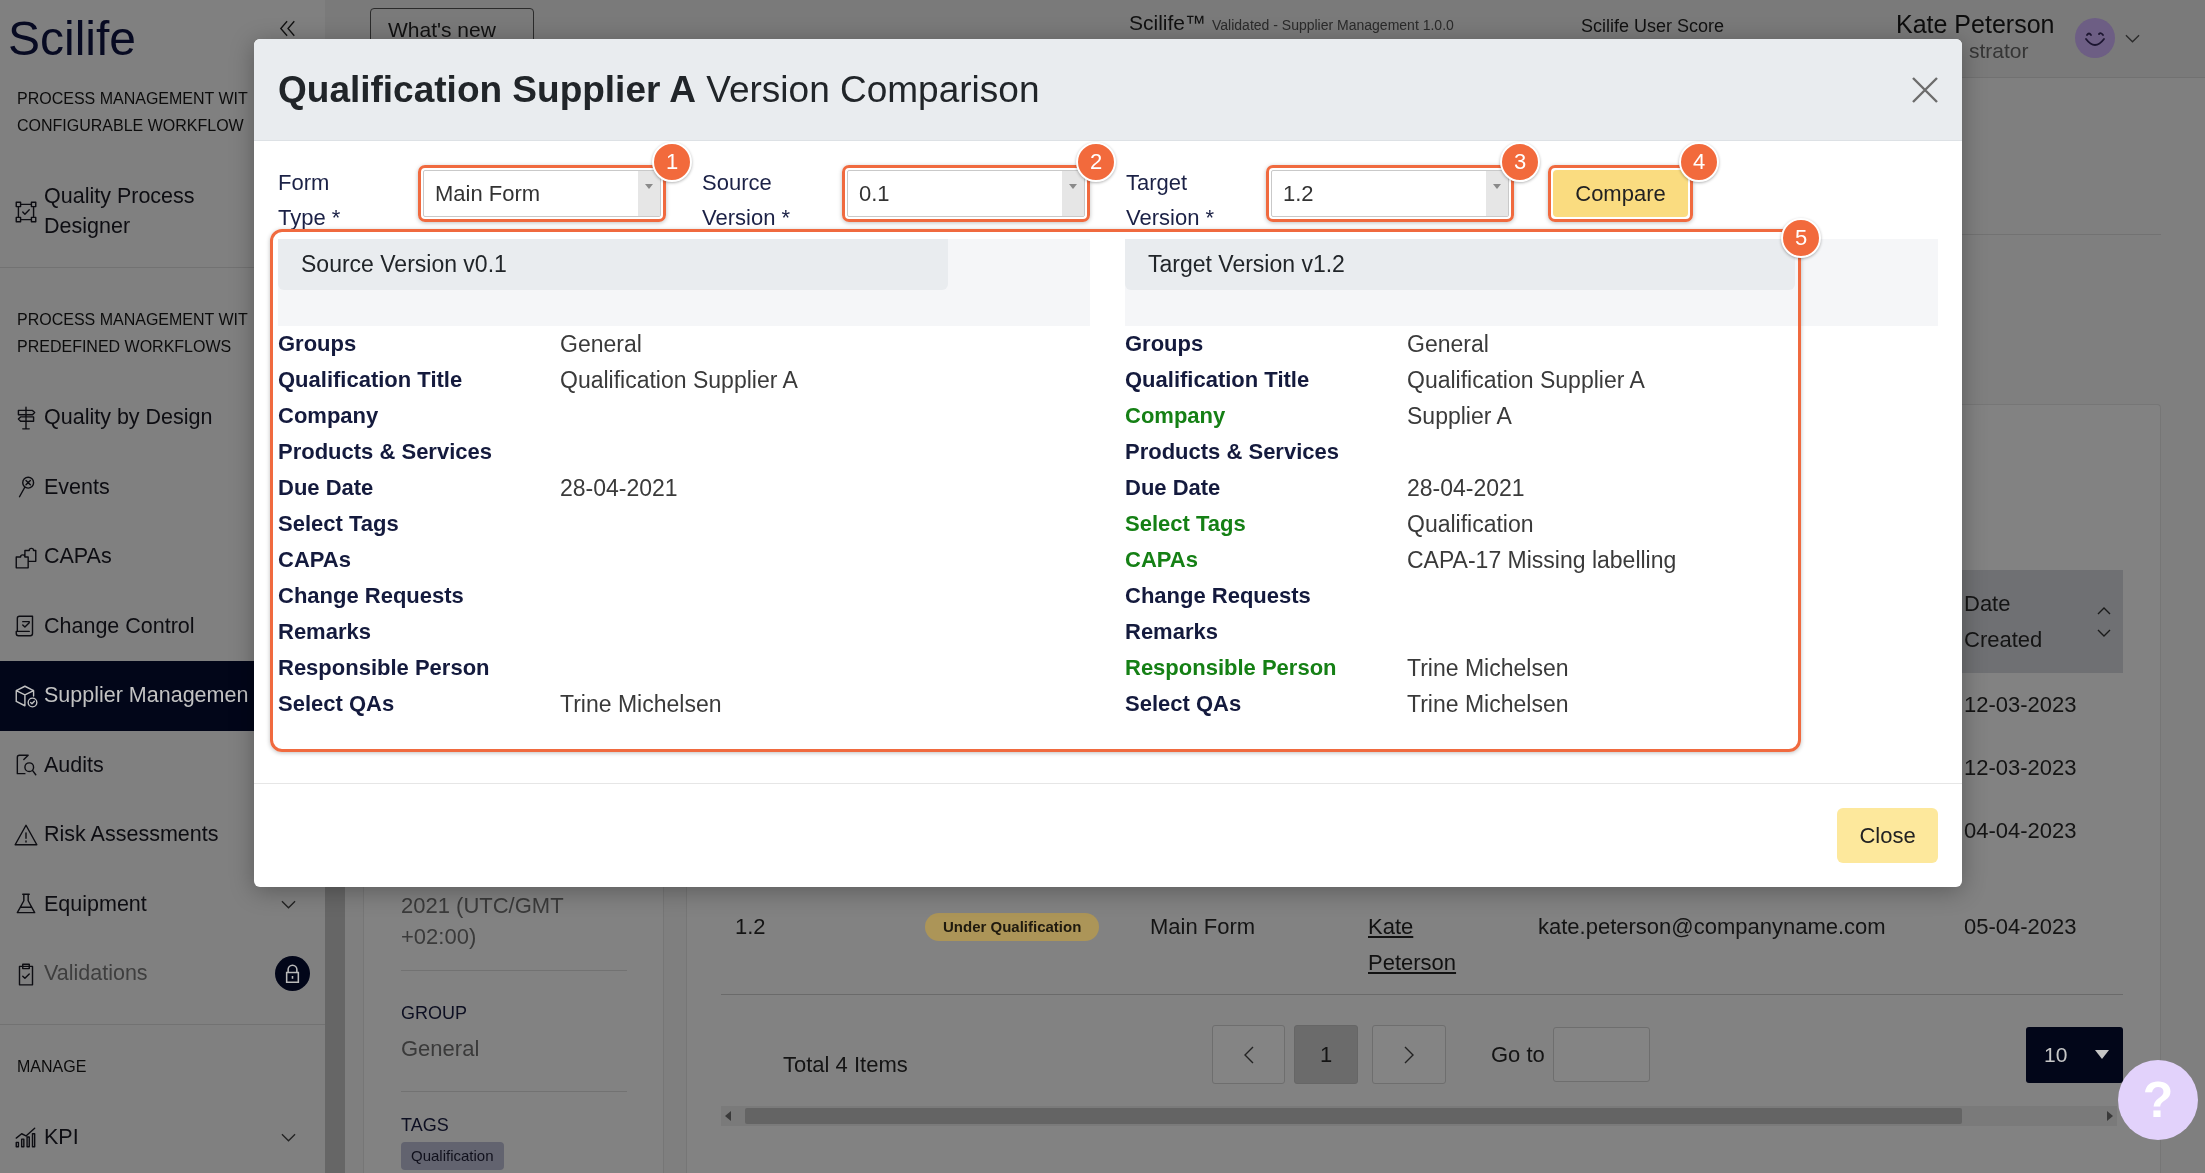  What do you see at coordinates (1168, 23) in the screenshot?
I see `product-name: Scilife™` at bounding box center [1168, 23].